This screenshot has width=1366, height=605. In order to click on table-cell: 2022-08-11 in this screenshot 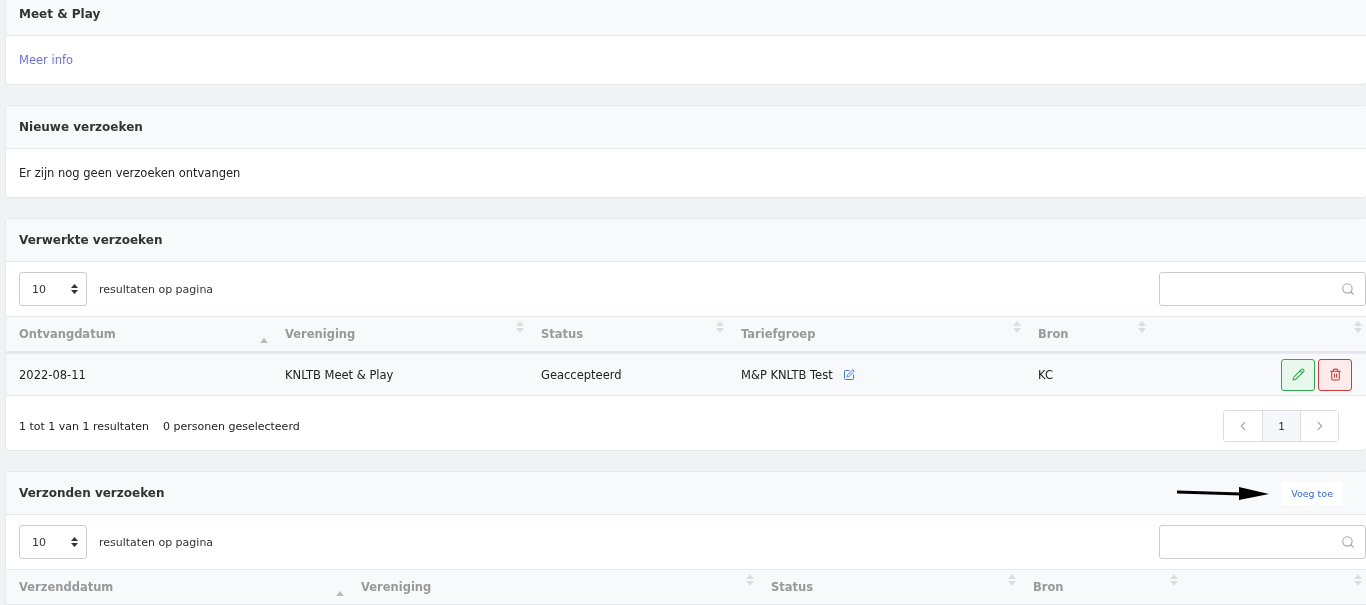, I will do `click(52, 374)`.